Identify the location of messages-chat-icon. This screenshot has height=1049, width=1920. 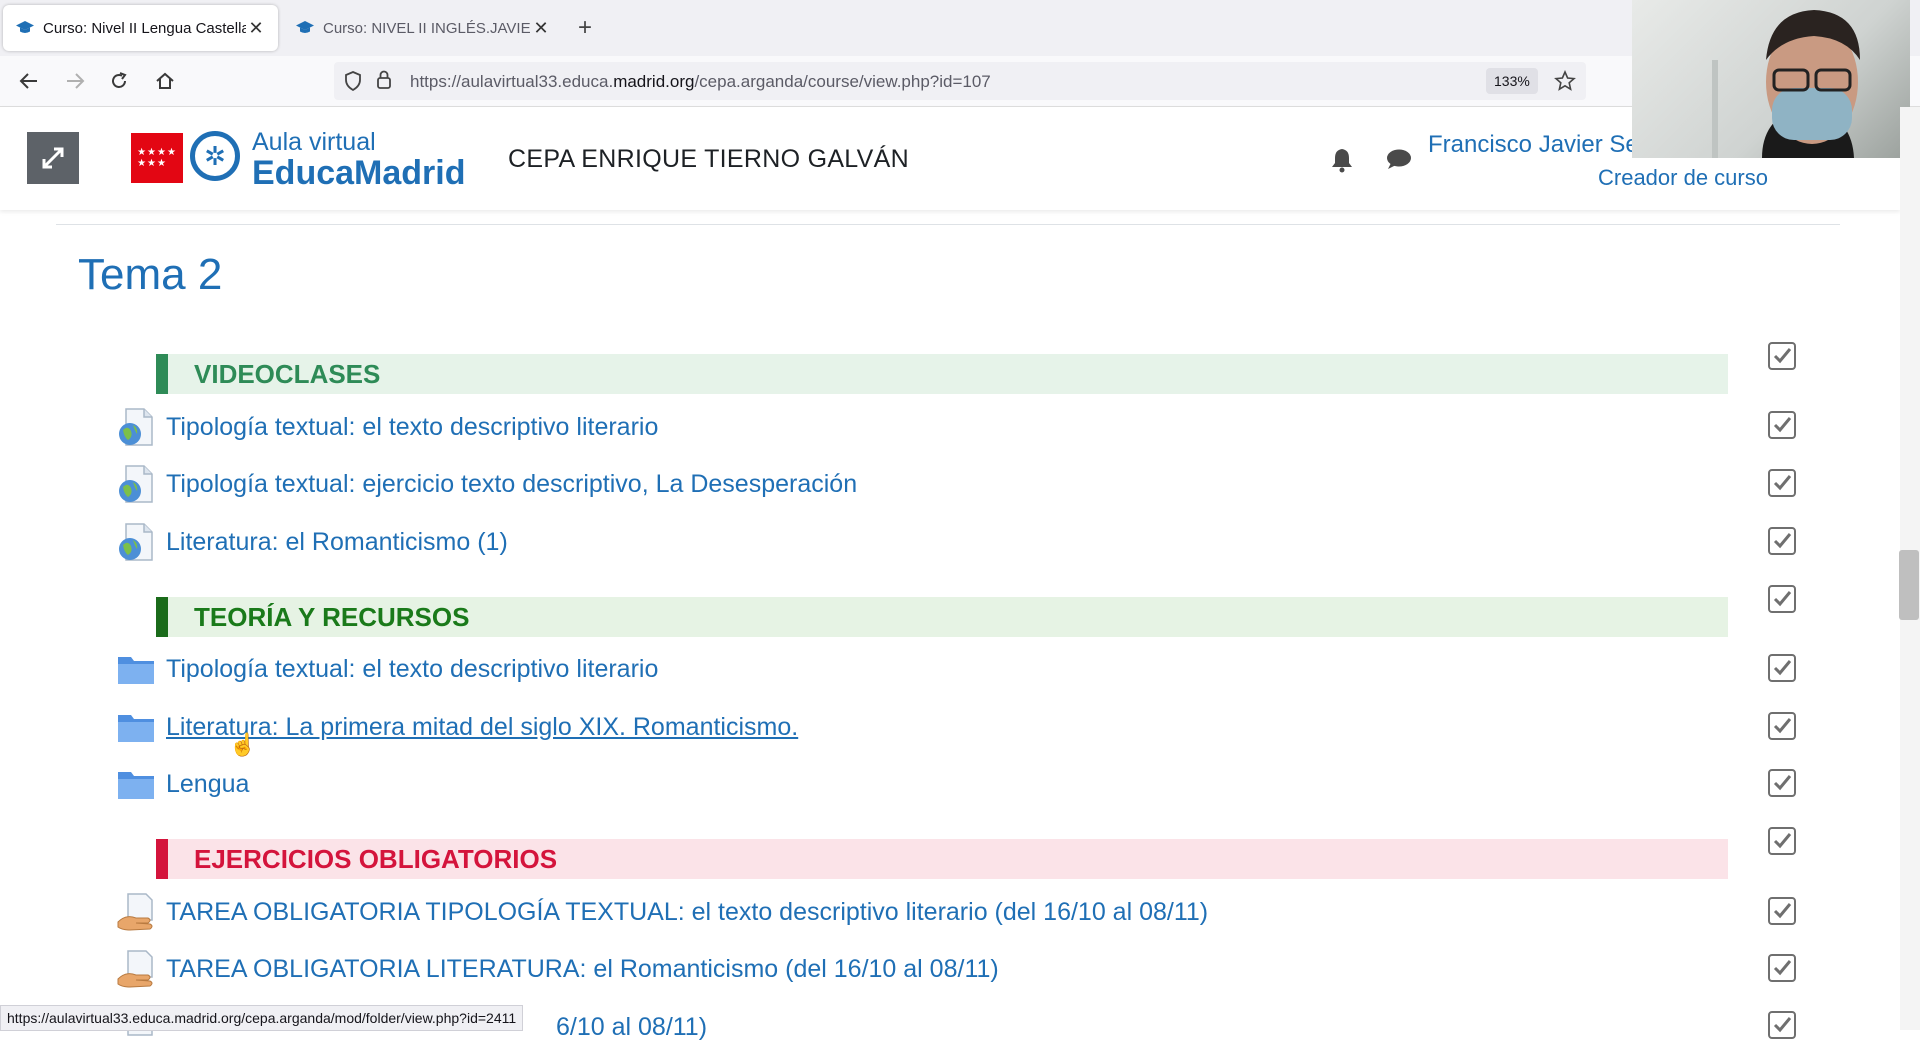
(1399, 161).